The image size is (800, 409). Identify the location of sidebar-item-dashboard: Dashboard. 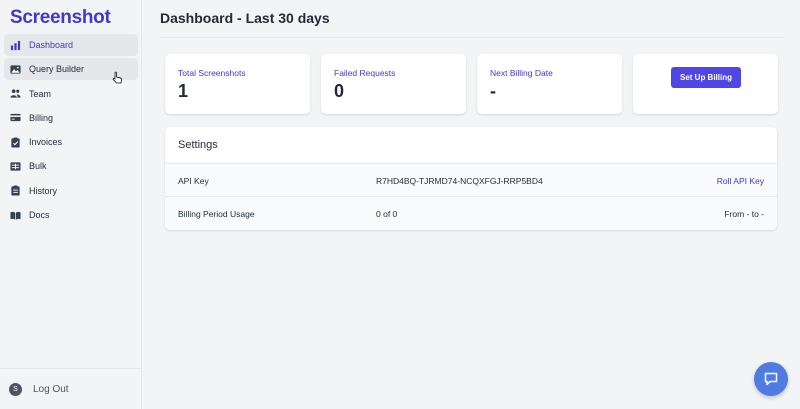
(71, 45).